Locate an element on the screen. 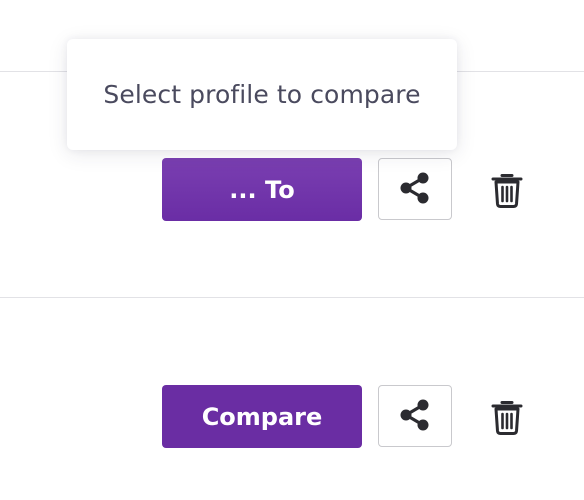  compare-button-label: Compare is located at coordinates (262, 416).